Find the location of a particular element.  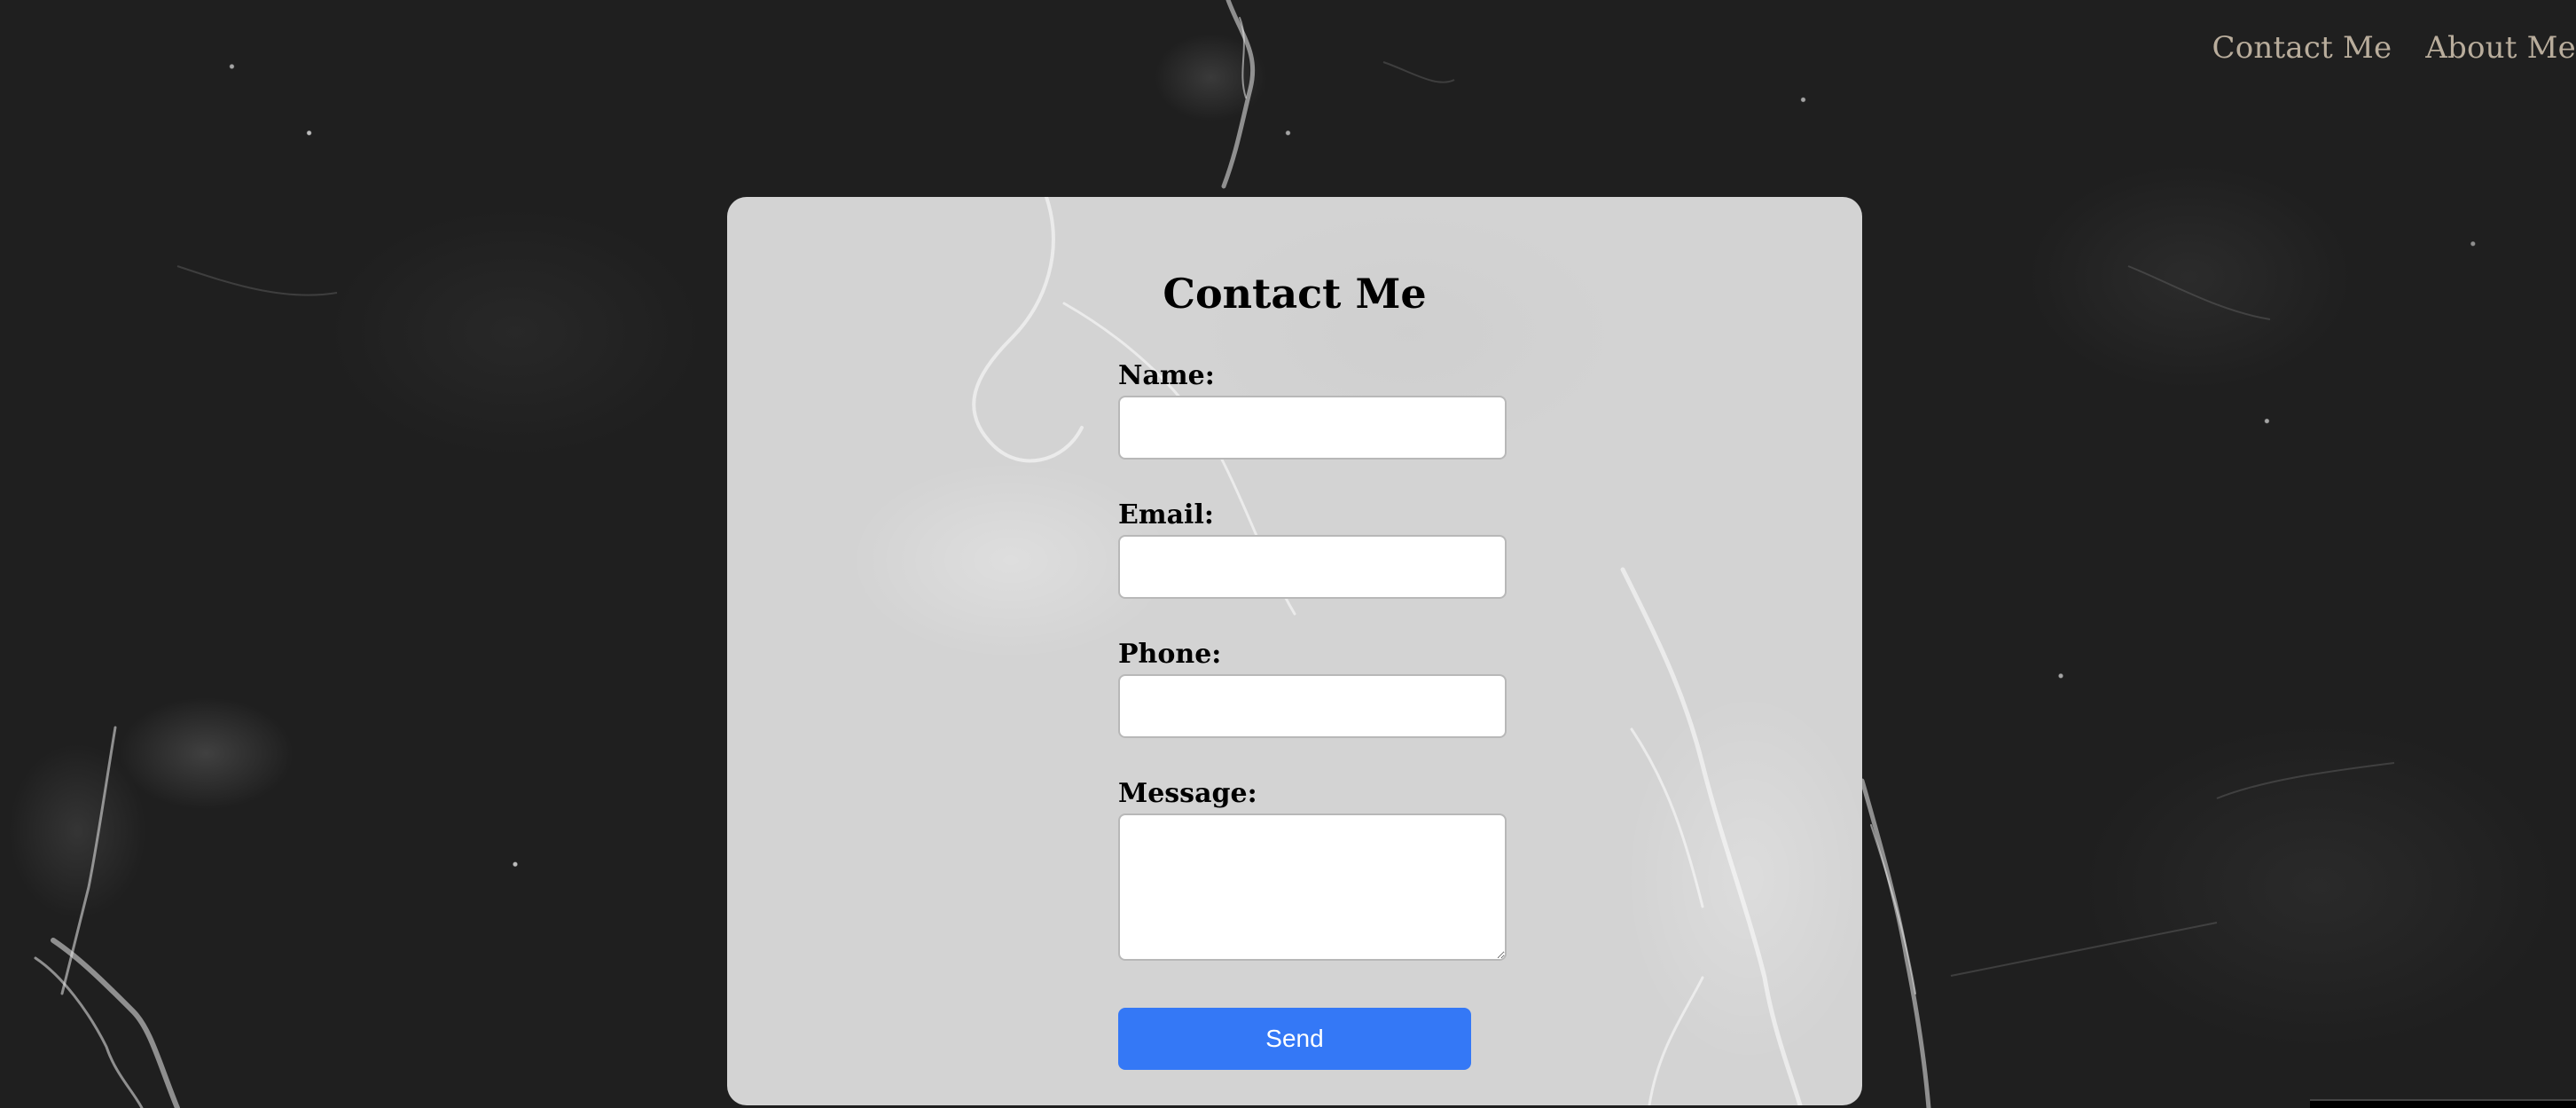

phone-field is located at coordinates (1312, 706).